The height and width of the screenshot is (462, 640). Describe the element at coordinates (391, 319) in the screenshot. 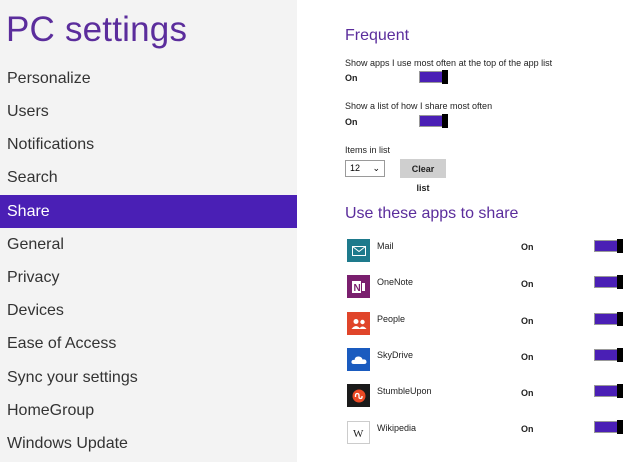

I see `app-name-people: People` at that location.